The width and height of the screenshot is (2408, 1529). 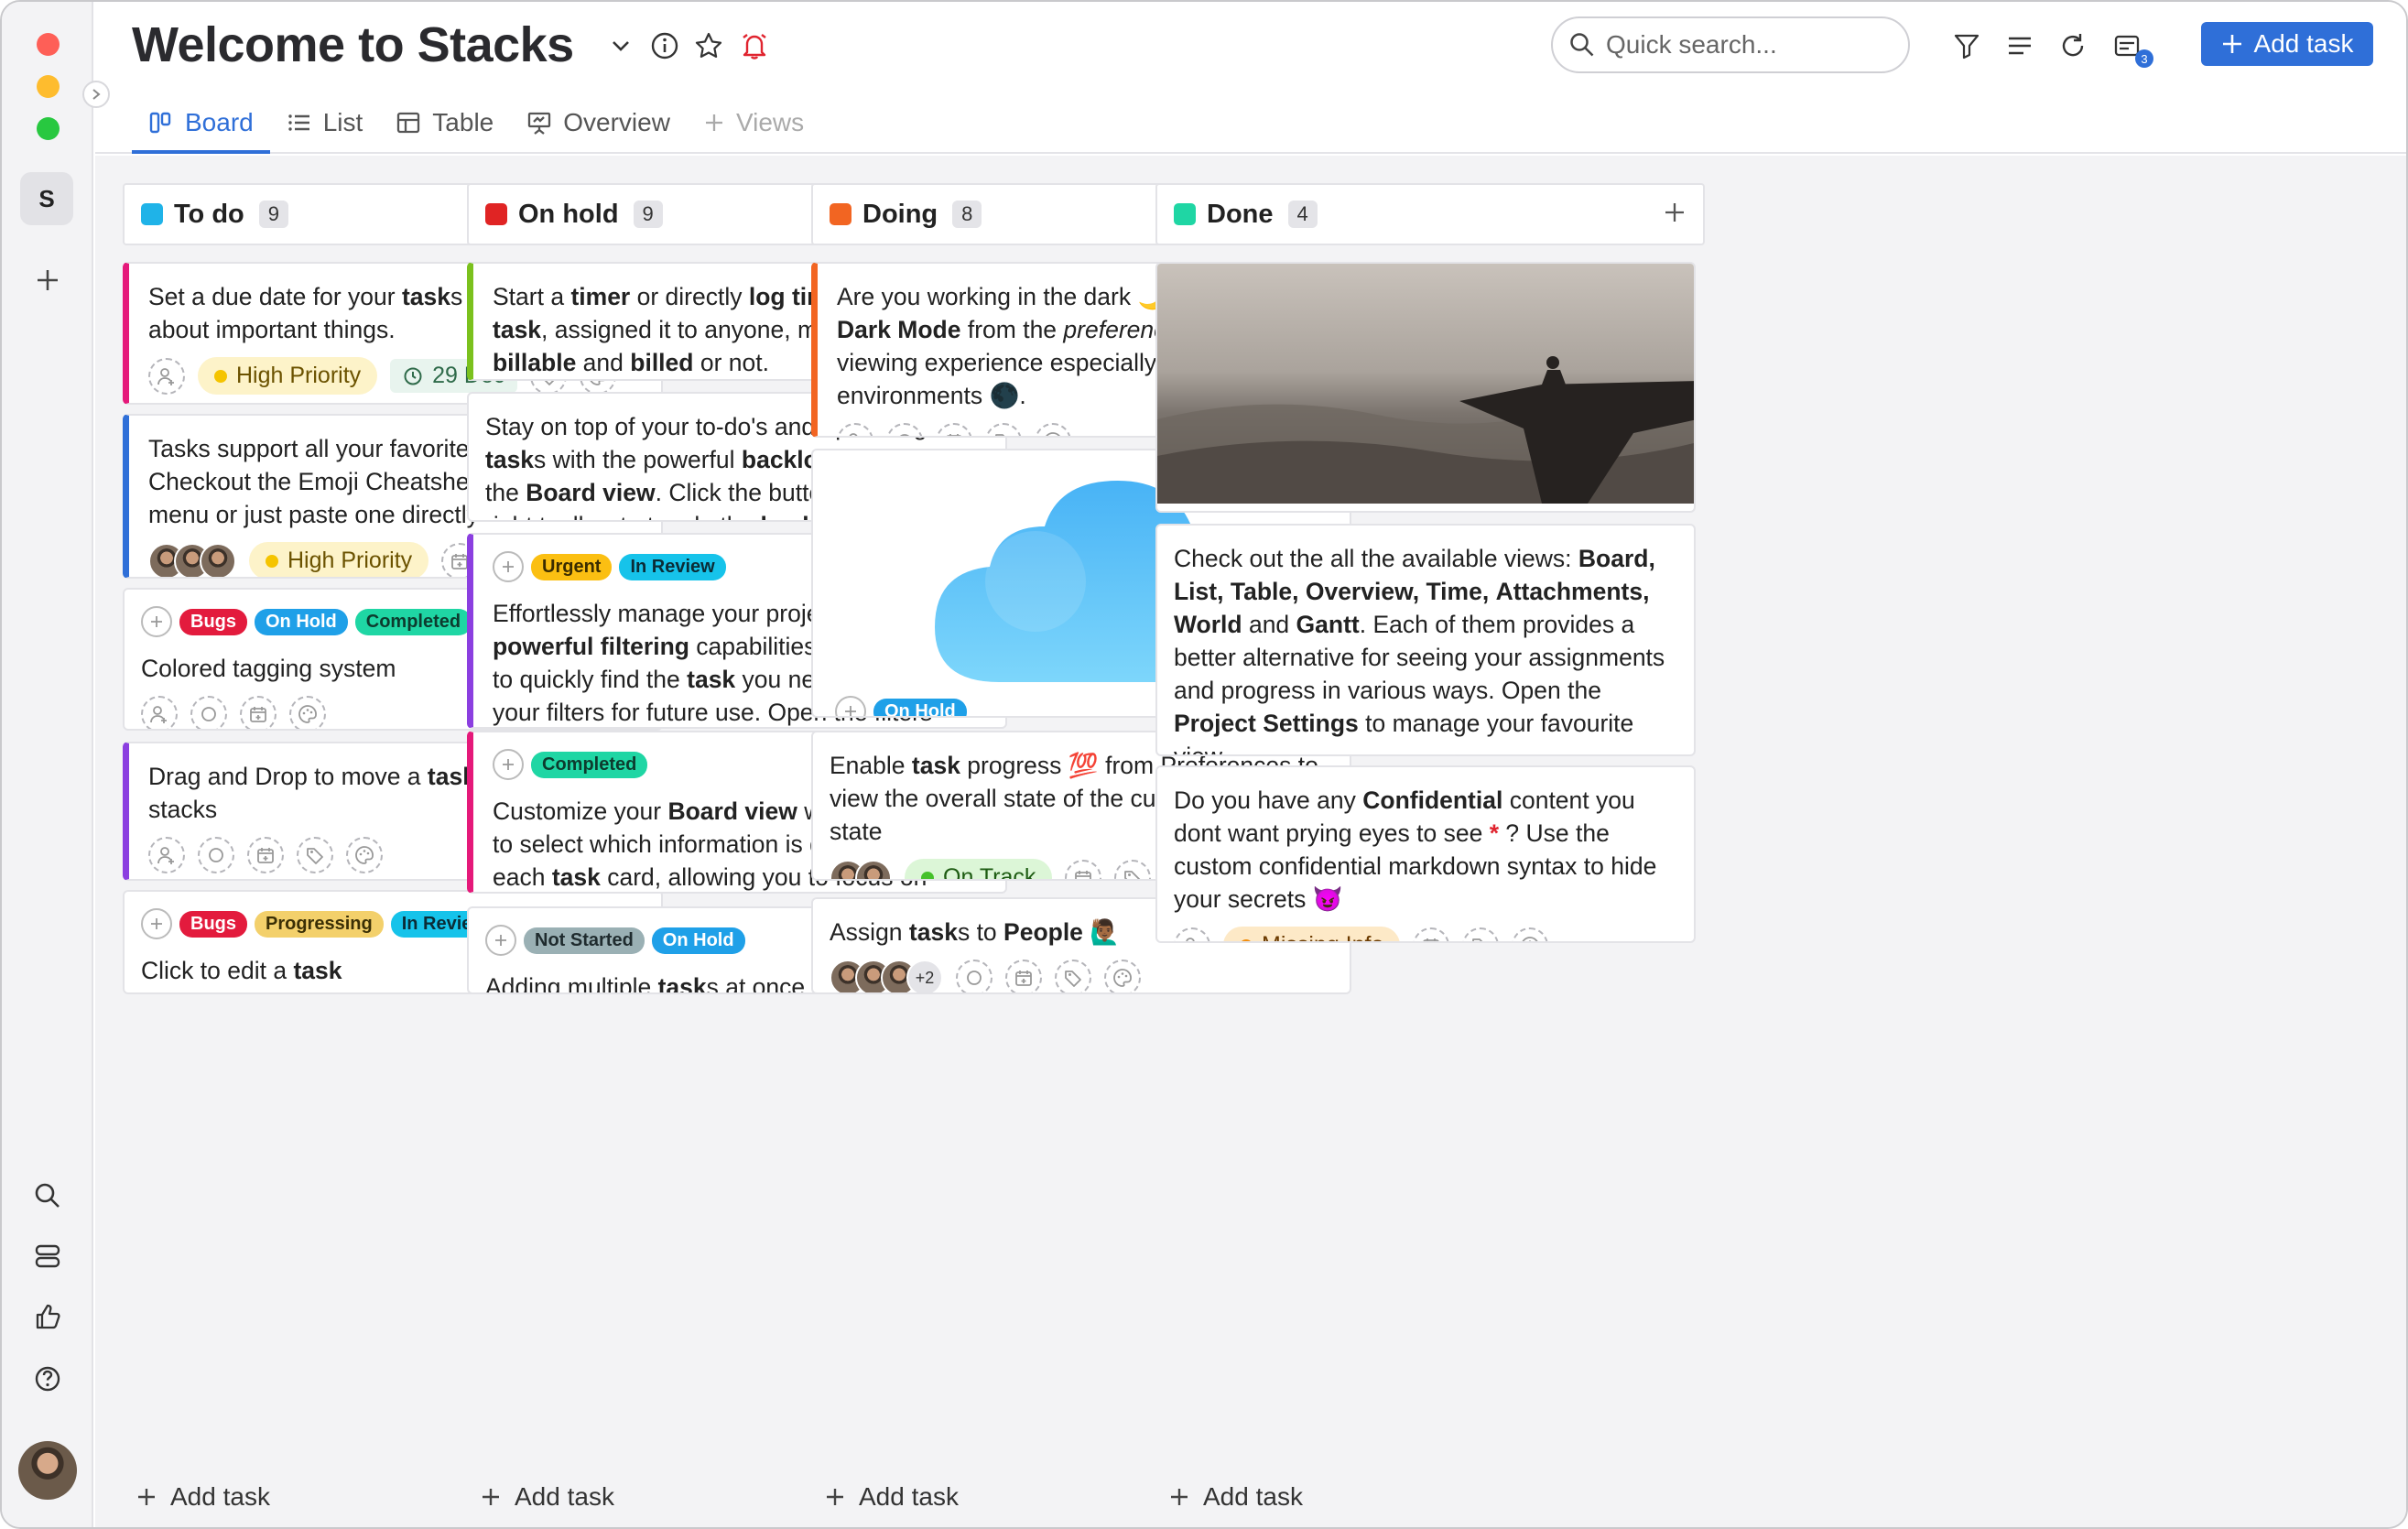 What do you see at coordinates (48, 44) in the screenshot?
I see `window-close-button` at bounding box center [48, 44].